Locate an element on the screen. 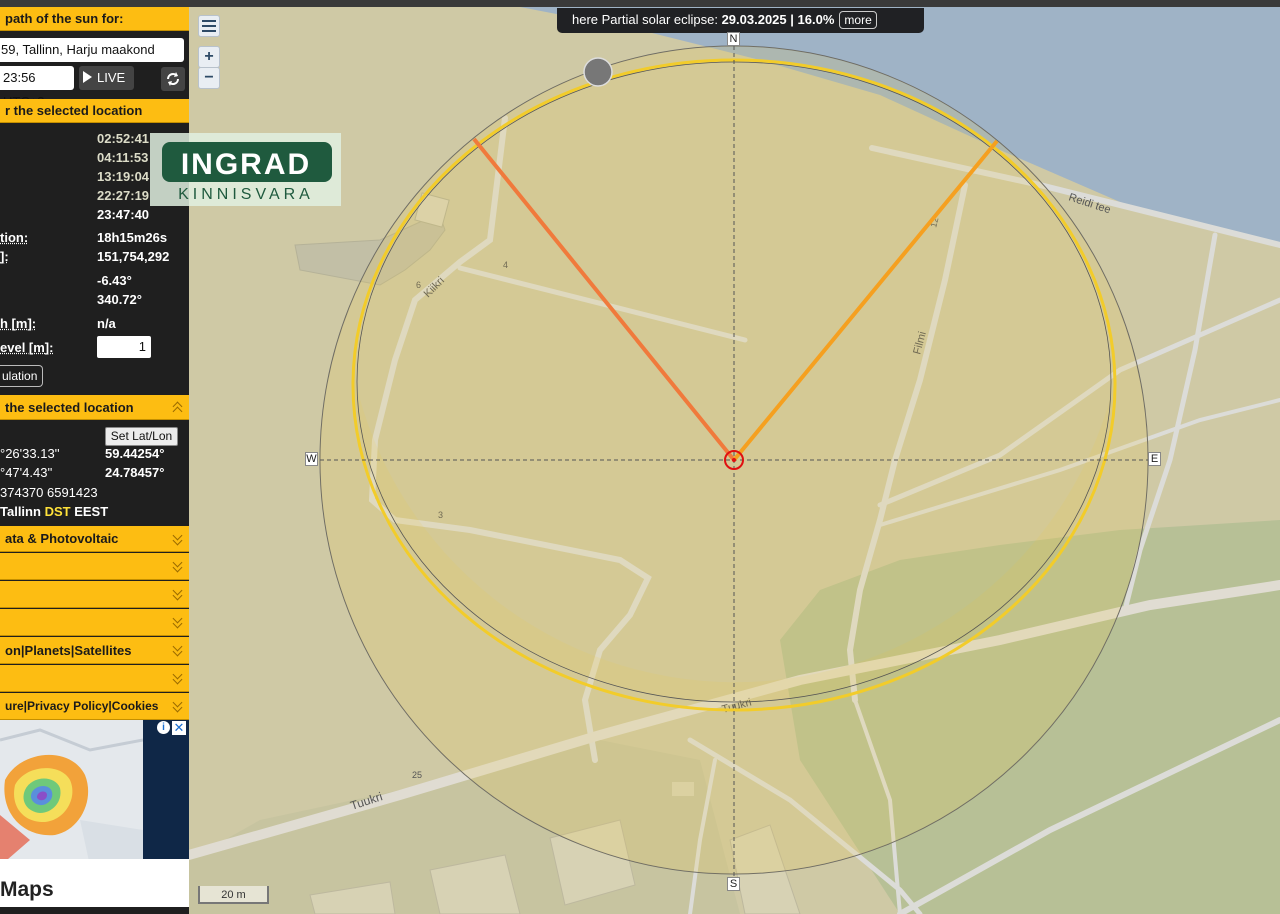 Image resolution: width=1280 pixels, height=914 pixels. eclipse-prefix: here Partial solar eclipse: is located at coordinates (647, 19).